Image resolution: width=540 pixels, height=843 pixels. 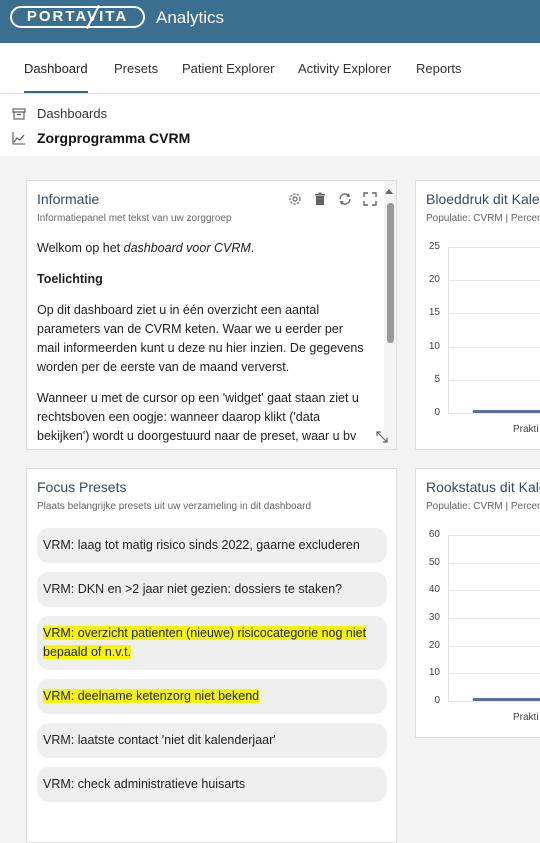 What do you see at coordinates (483, 487) in the screenshot?
I see `chart2-title: Rookstatus dit Kale` at bounding box center [483, 487].